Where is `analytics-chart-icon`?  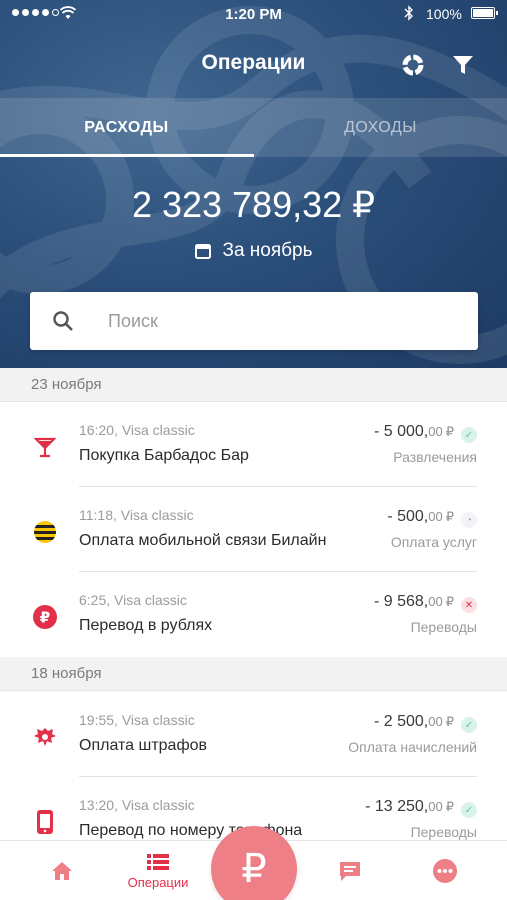
analytics-chart-icon is located at coordinates (413, 65).